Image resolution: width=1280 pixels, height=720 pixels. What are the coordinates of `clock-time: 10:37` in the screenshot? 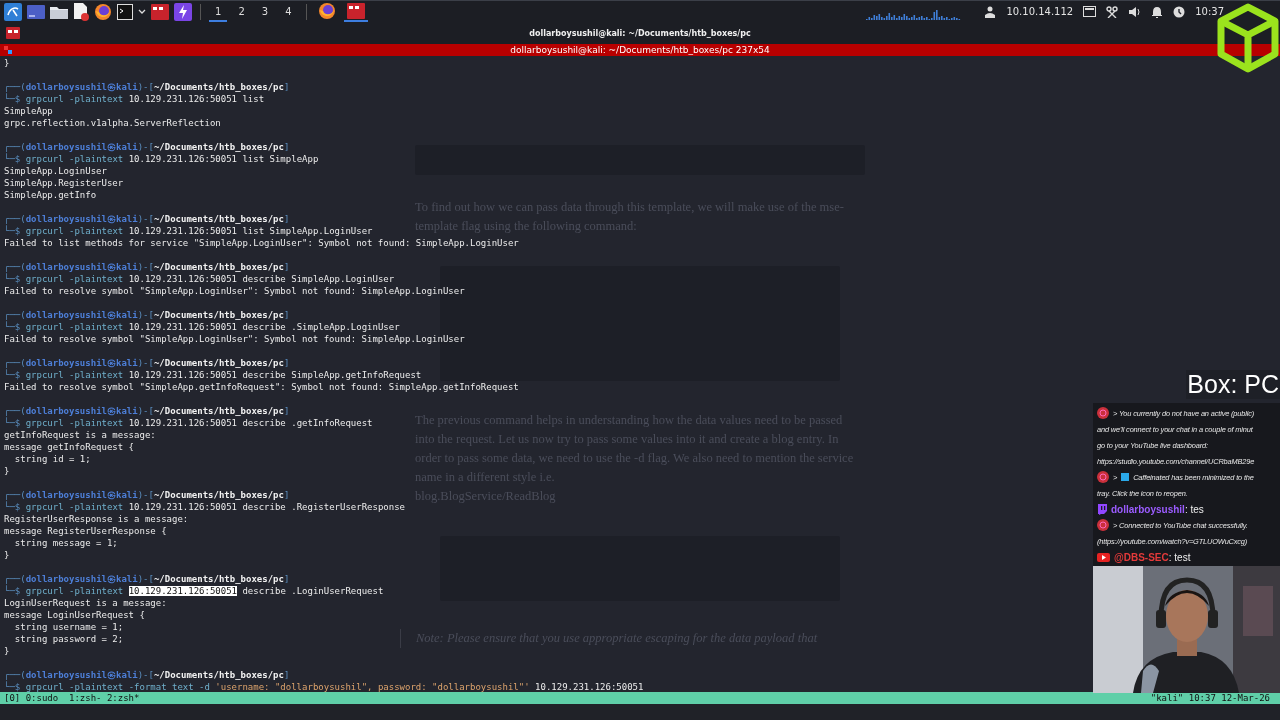 It's located at (1209, 11).